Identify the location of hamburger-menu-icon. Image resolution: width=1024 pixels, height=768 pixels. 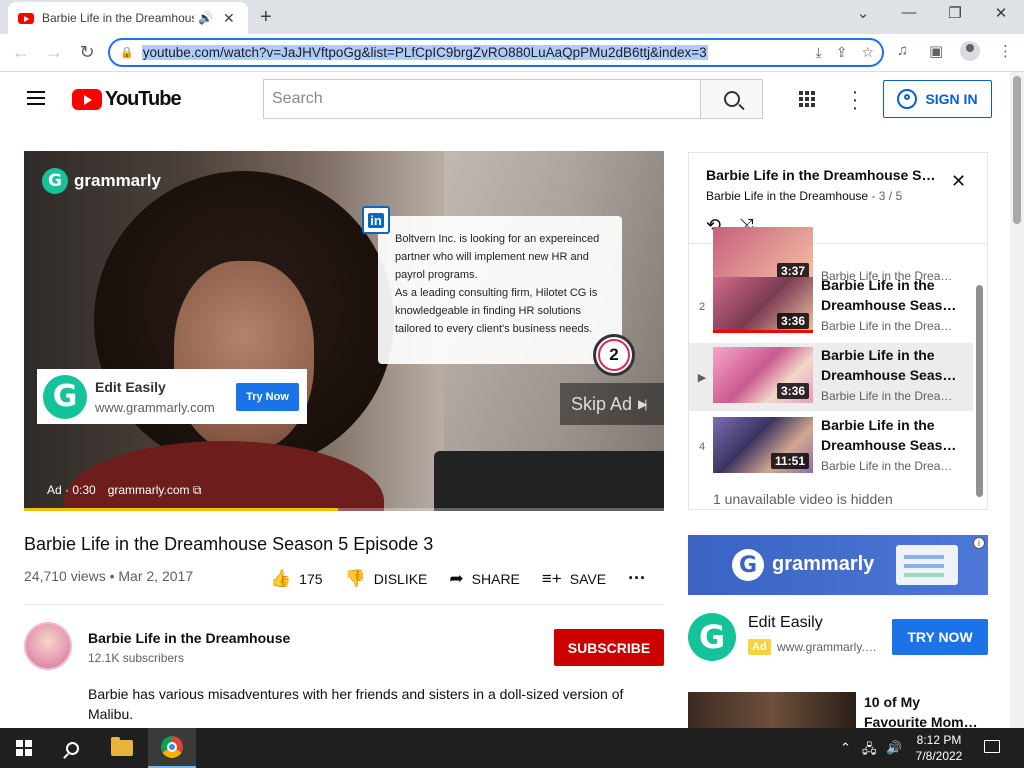
(36, 98).